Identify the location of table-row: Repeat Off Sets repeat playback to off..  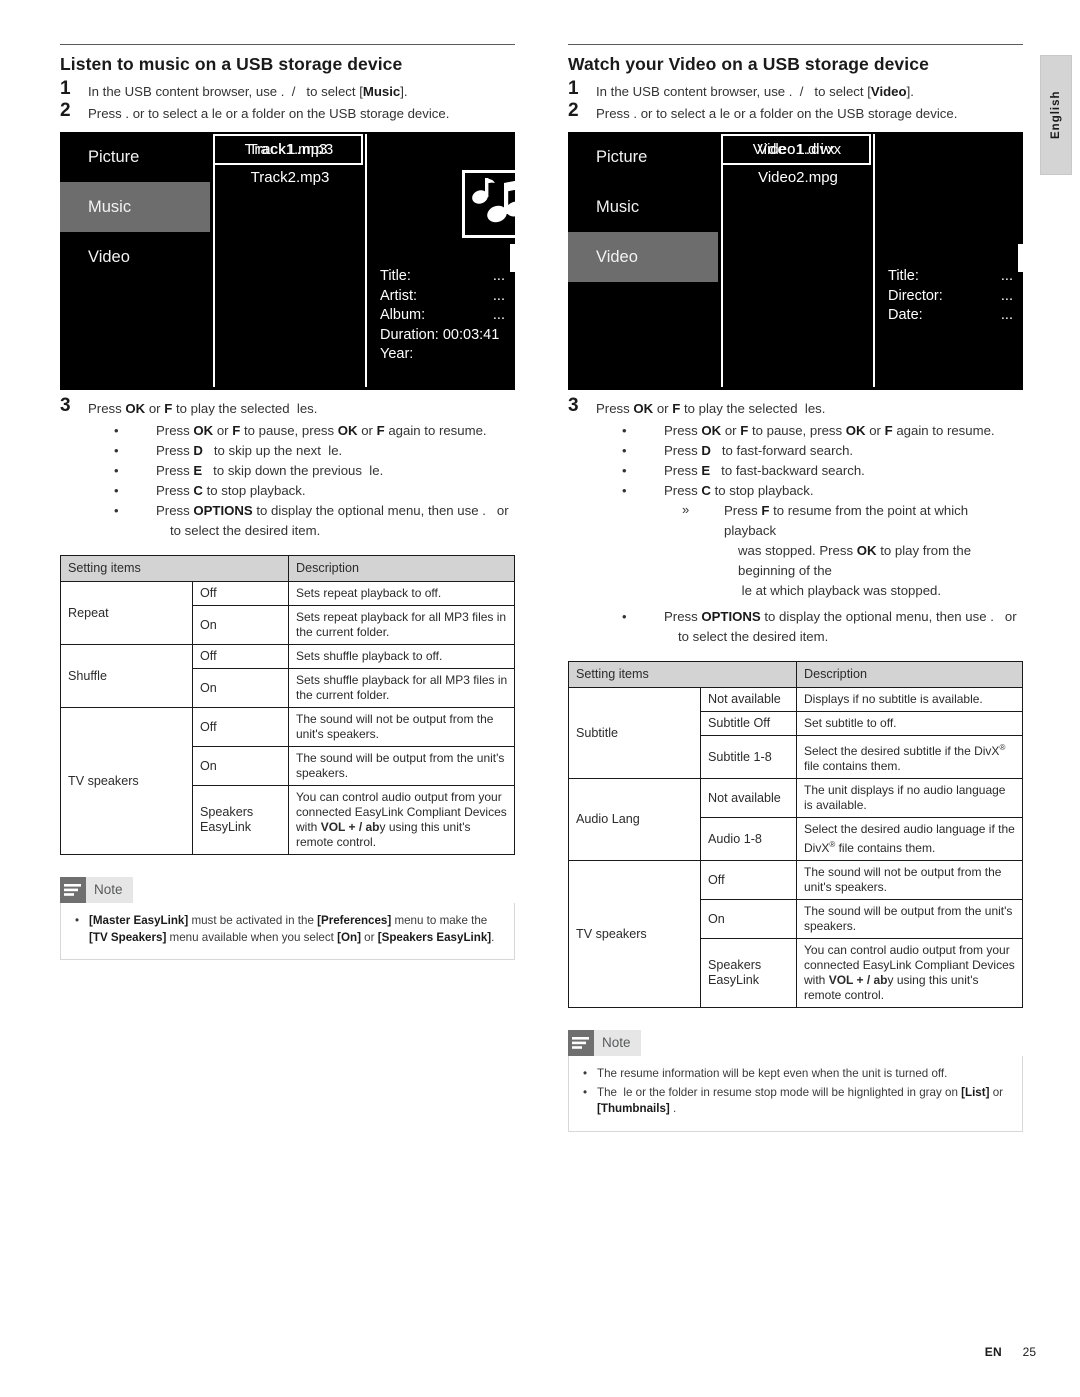
(287, 613).